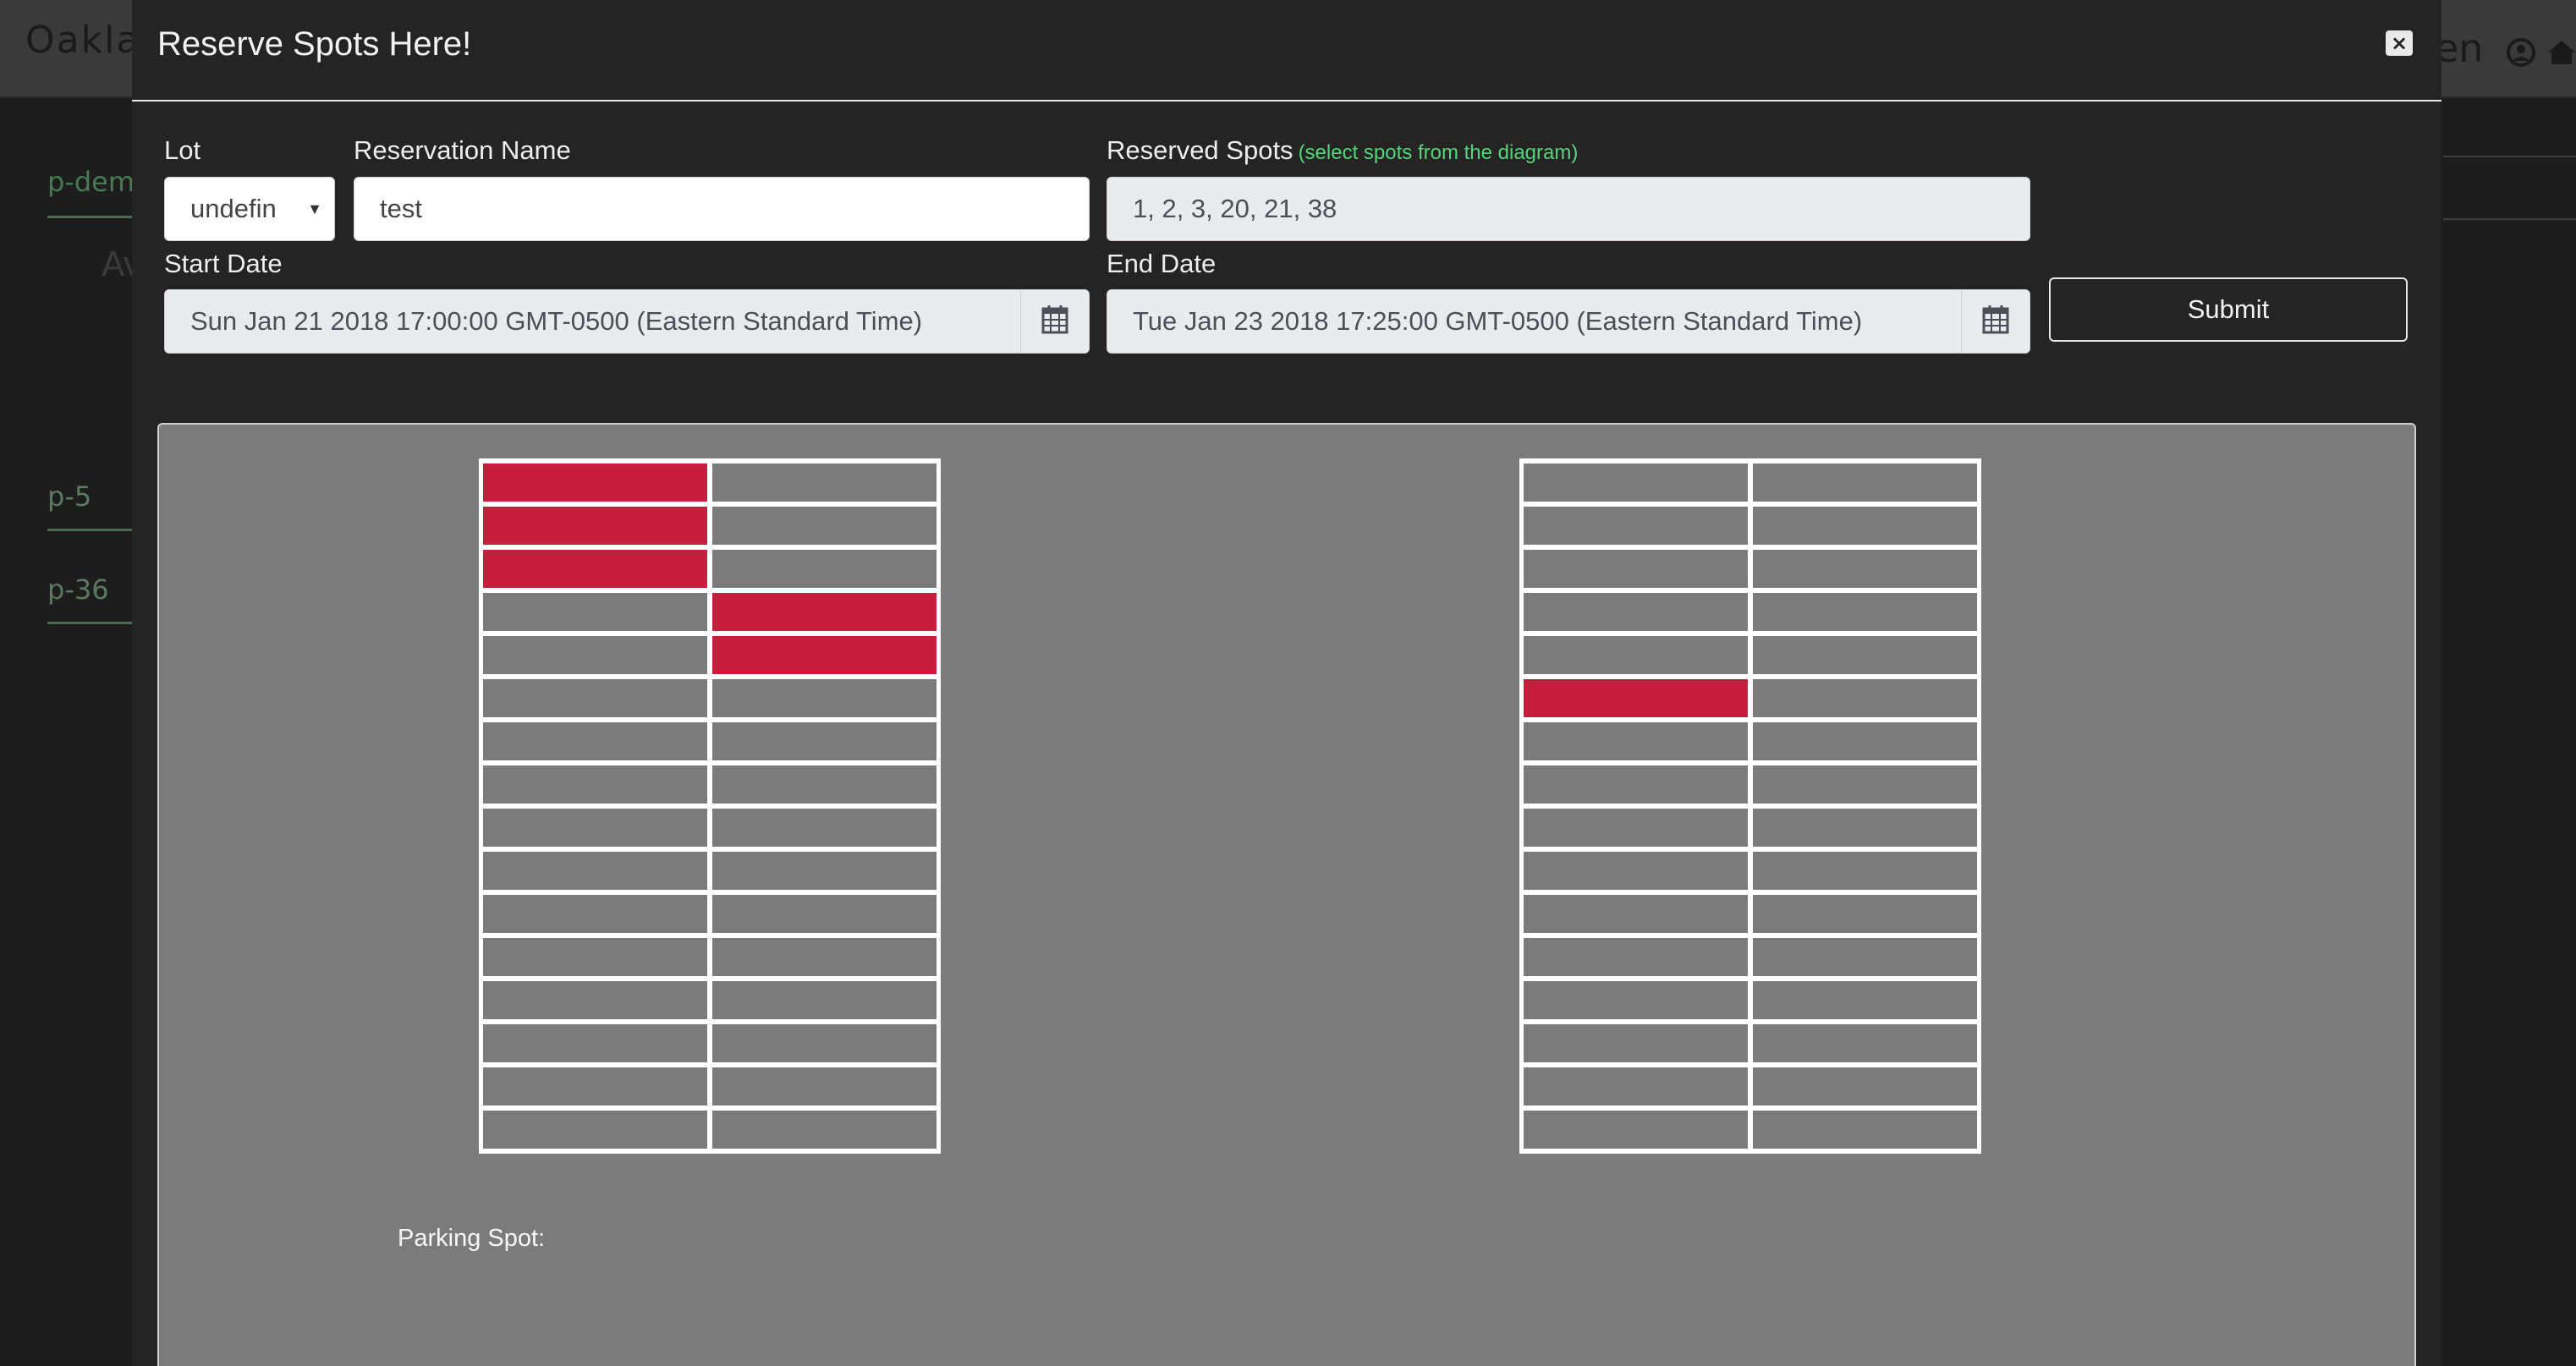 The height and width of the screenshot is (1366, 2576). I want to click on sidebar-item-p-dem: p-dem, so click(91, 192).